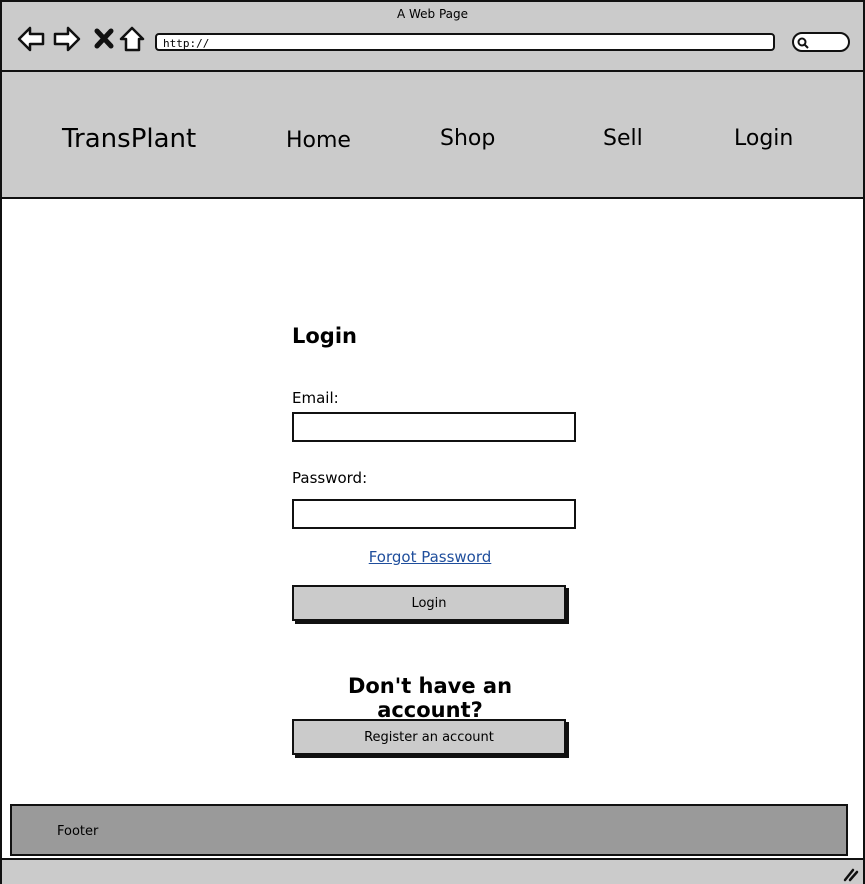 The image size is (865, 884). I want to click on nav-sell: Sell, so click(623, 138).